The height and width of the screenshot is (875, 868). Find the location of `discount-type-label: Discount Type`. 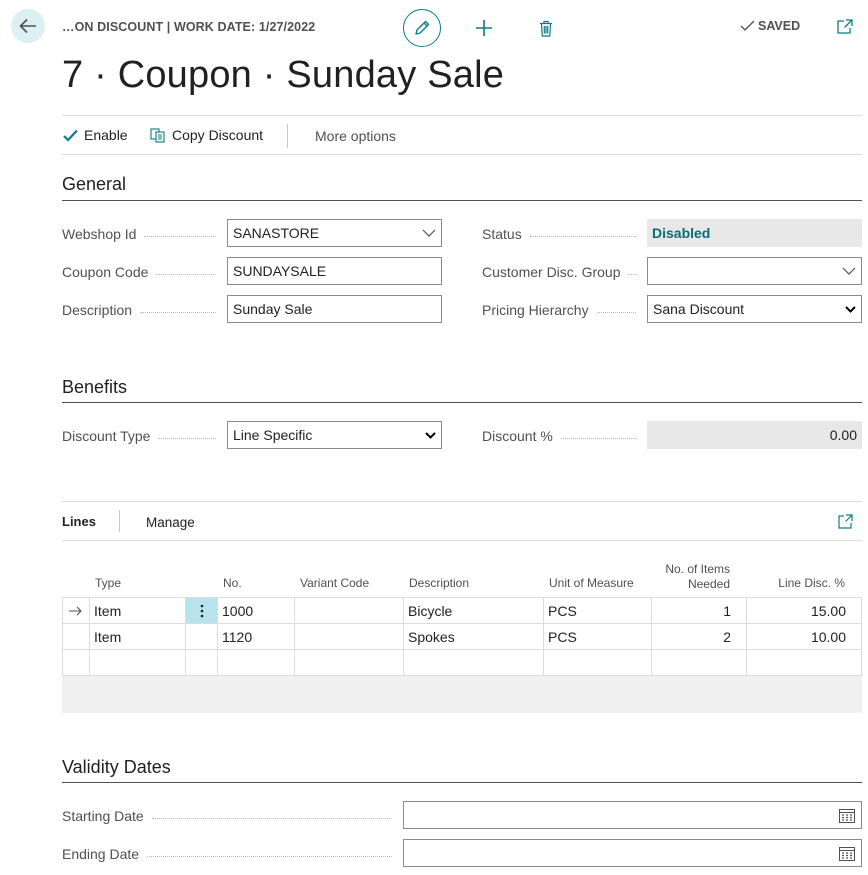

discount-type-label: Discount Type is located at coordinates (143, 436).